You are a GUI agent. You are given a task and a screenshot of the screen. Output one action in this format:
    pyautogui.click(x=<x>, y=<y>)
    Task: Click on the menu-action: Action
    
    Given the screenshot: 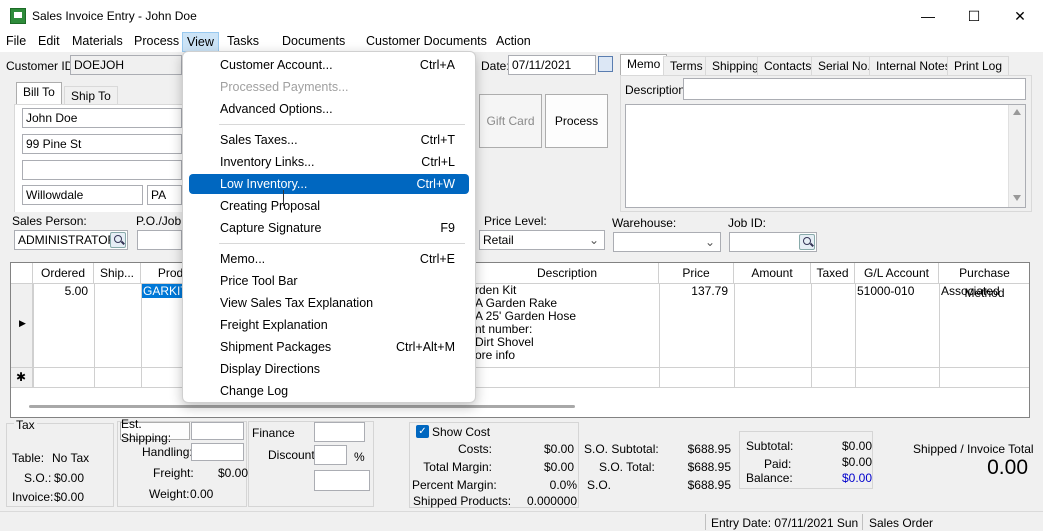 What is the action you would take?
    pyautogui.click(x=513, y=42)
    